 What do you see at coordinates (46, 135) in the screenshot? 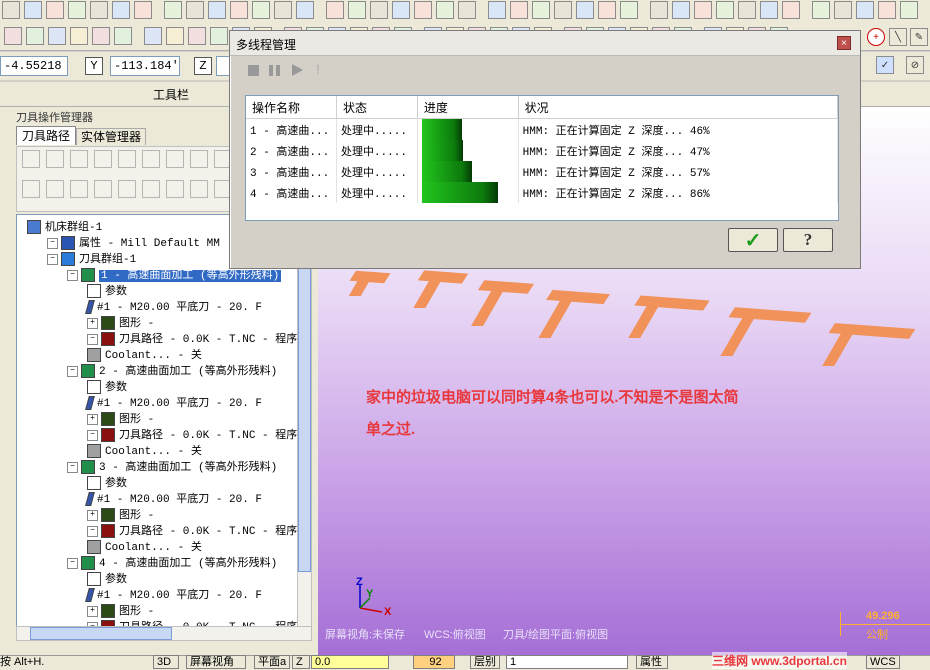
I see `tab-toolpaths: 刀具路径` at bounding box center [46, 135].